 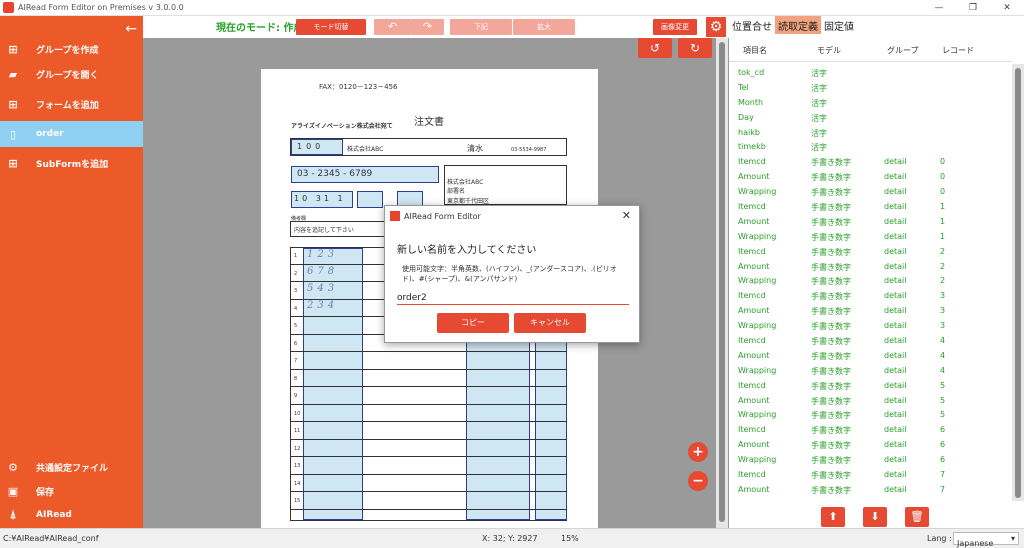 I want to click on list-item: Day 活字, so click(x=870, y=118).